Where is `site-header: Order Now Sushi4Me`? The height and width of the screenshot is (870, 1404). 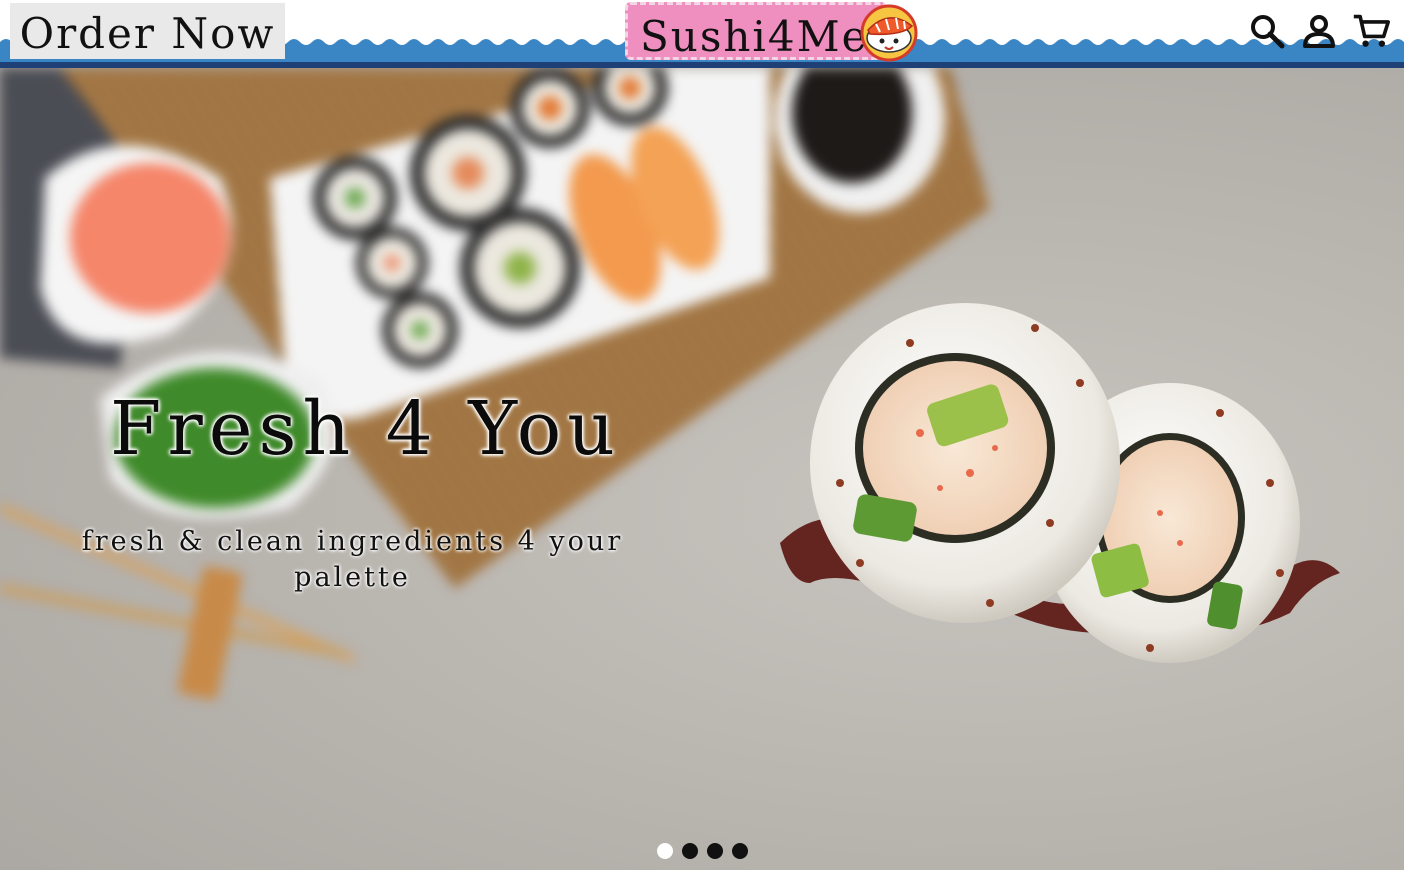
site-header: Order Now Sushi4Me is located at coordinates (702, 34).